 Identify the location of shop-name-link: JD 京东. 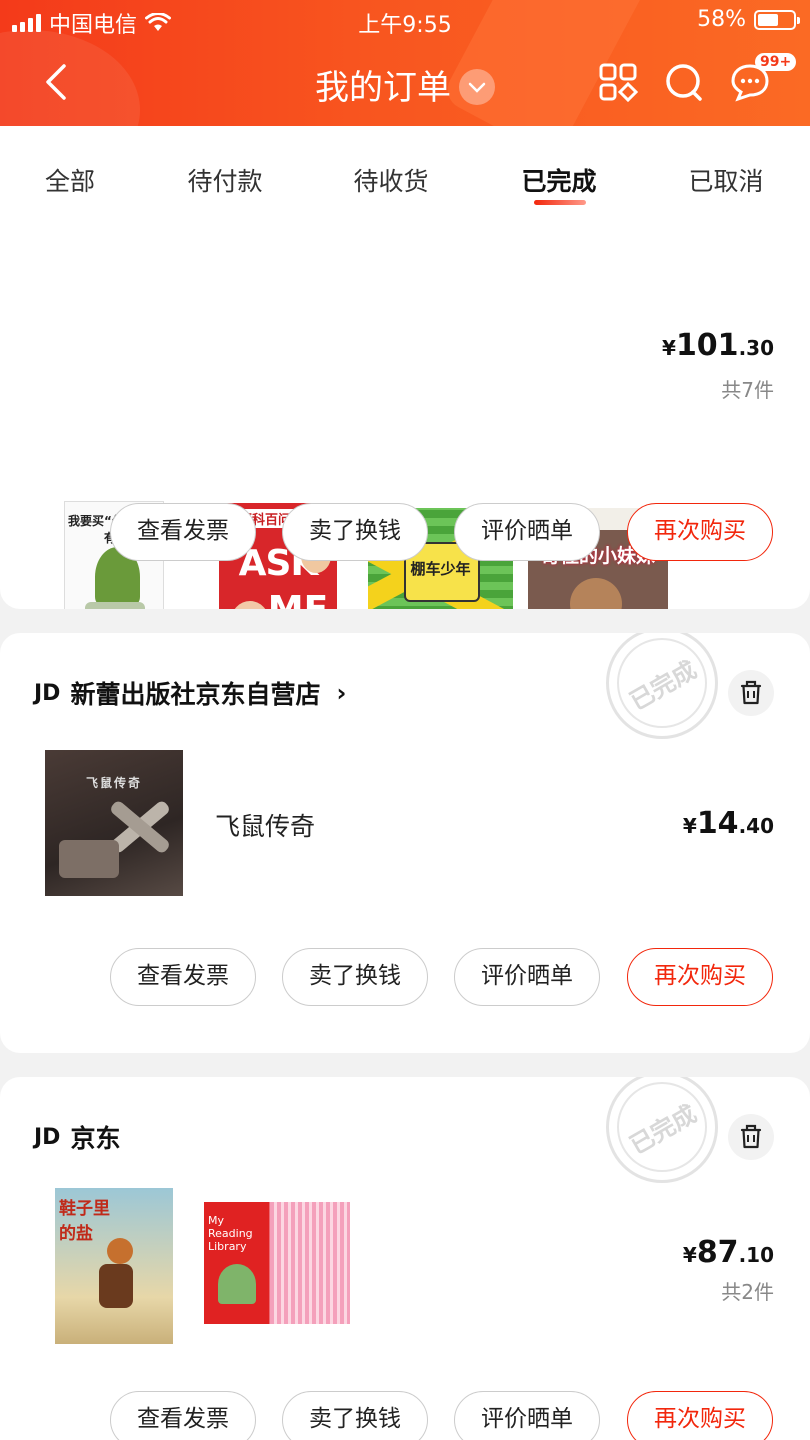
(77, 1137).